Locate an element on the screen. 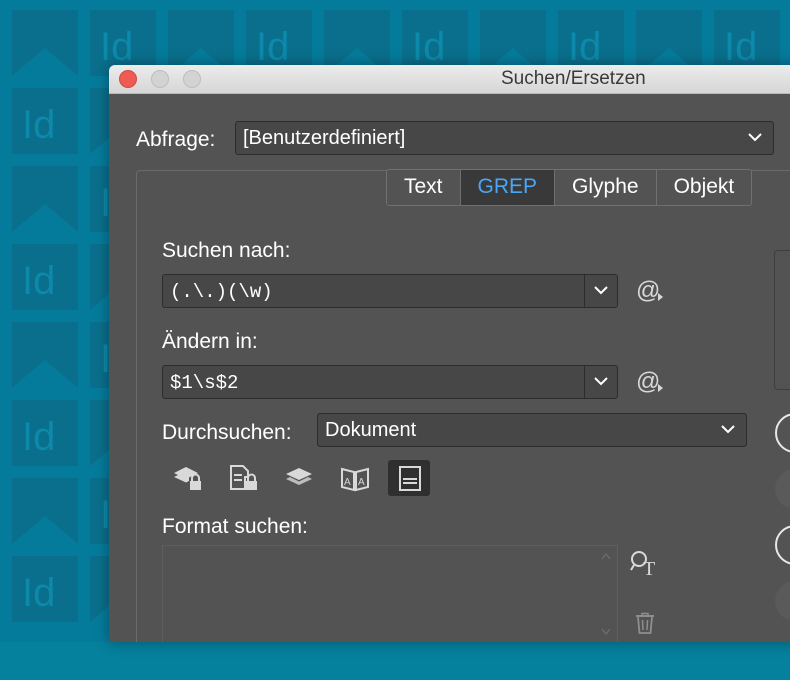 This screenshot has height=680, width=790. include-locked-stories-button is located at coordinates (242, 478).